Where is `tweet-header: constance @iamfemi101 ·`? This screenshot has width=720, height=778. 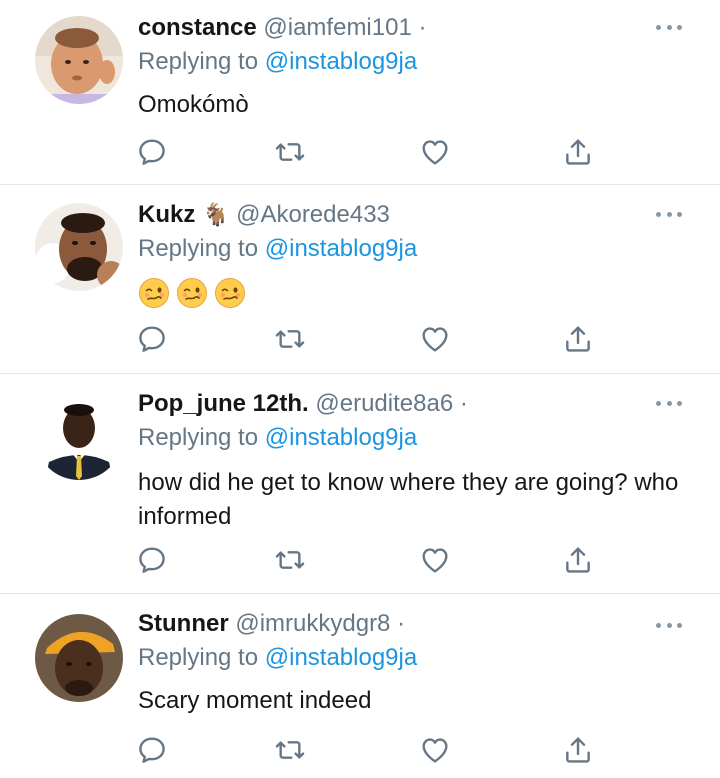 tweet-header: constance @iamfemi101 · is located at coordinates (384, 28).